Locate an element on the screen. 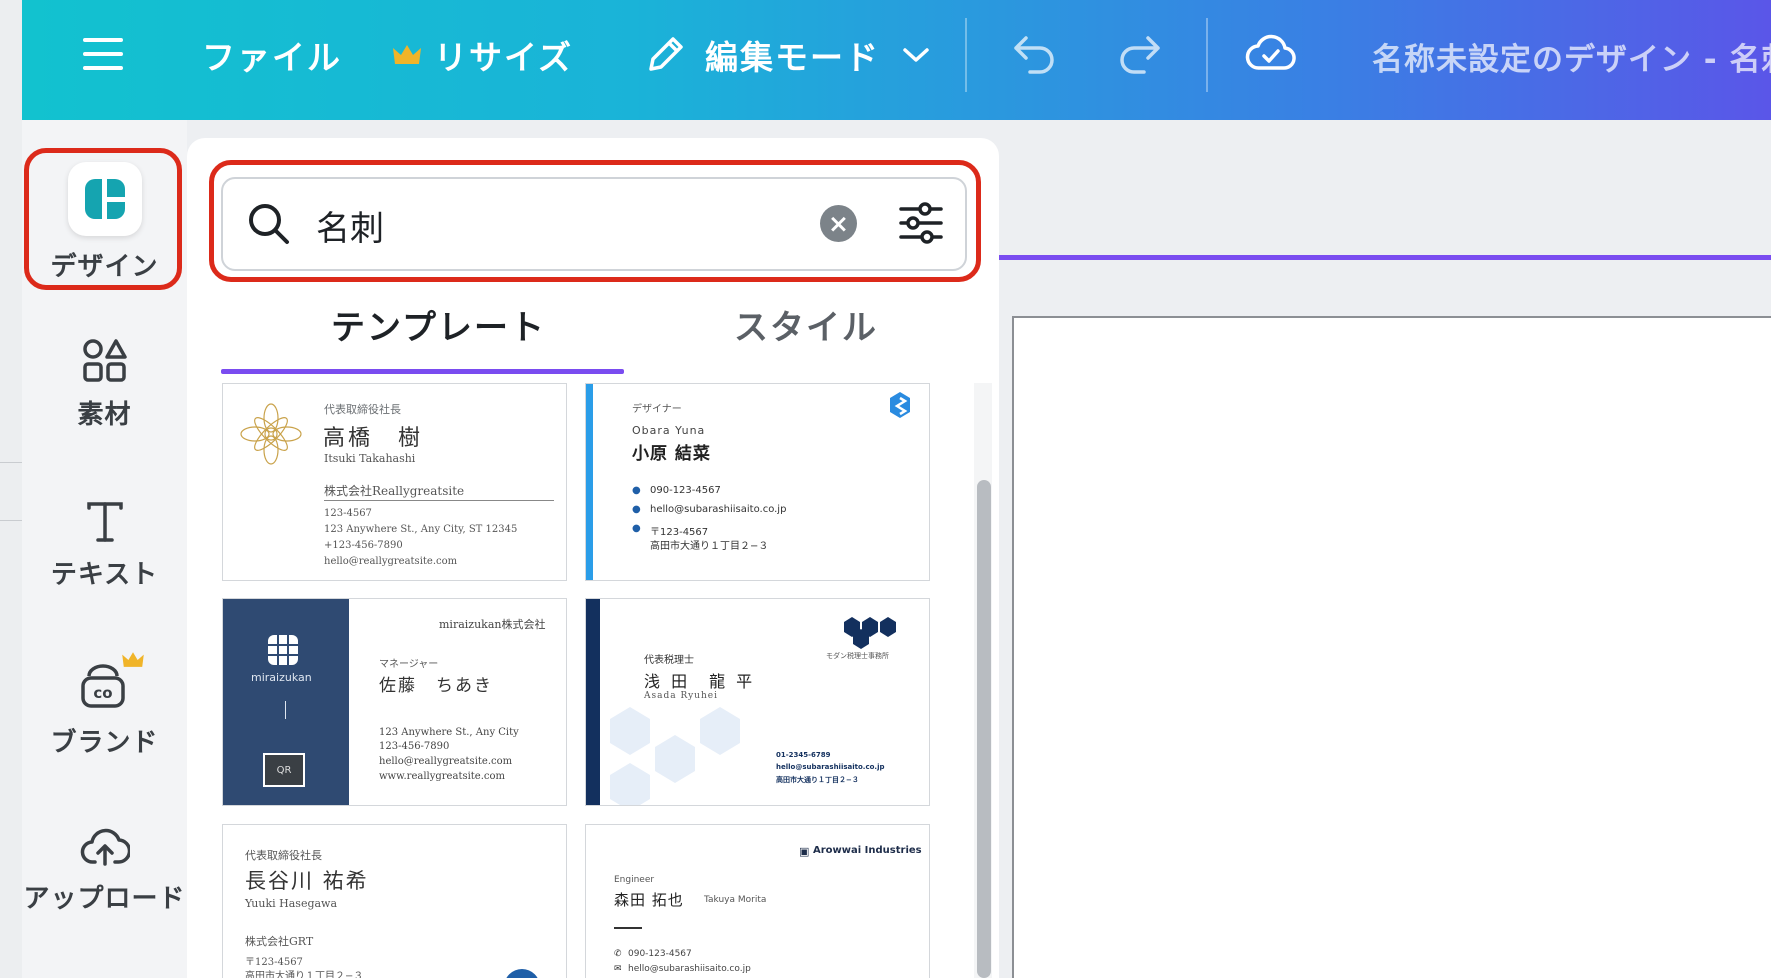 The width and height of the screenshot is (1771, 978). rail-label-upload: アップロード is located at coordinates (104, 899).